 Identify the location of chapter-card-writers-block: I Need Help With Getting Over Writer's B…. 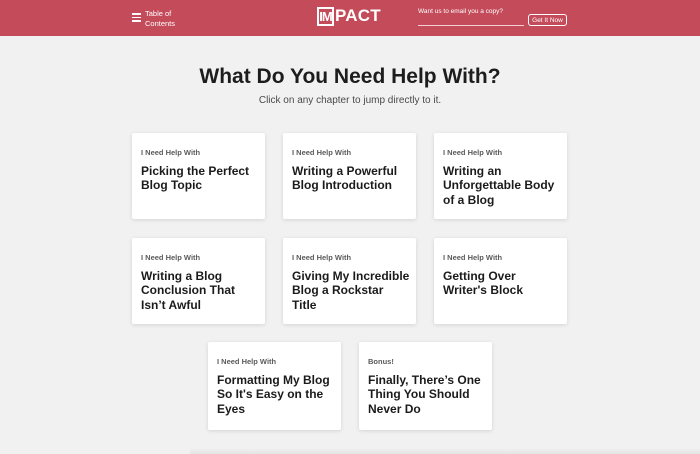
(500, 281).